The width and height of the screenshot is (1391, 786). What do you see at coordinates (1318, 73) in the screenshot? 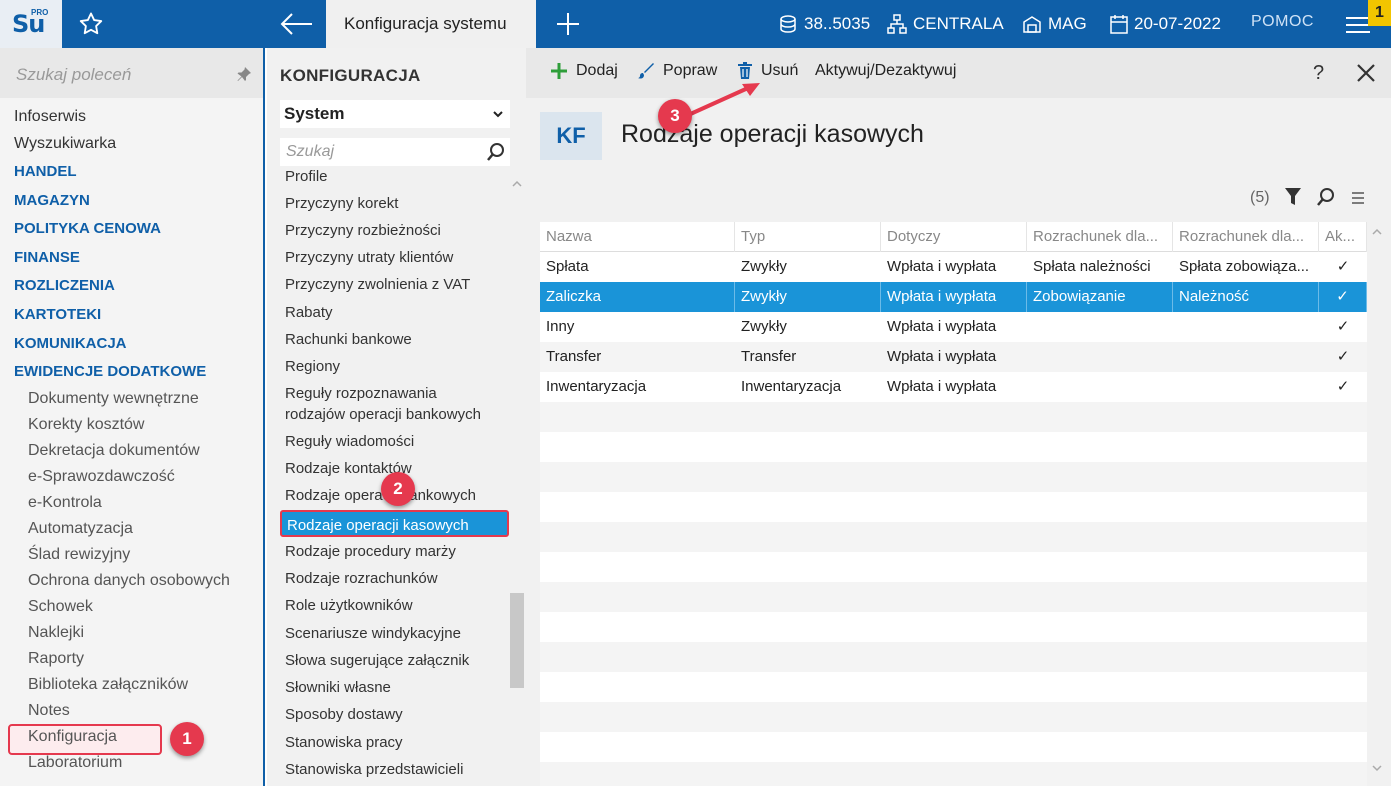
I see `help-icon: ?` at bounding box center [1318, 73].